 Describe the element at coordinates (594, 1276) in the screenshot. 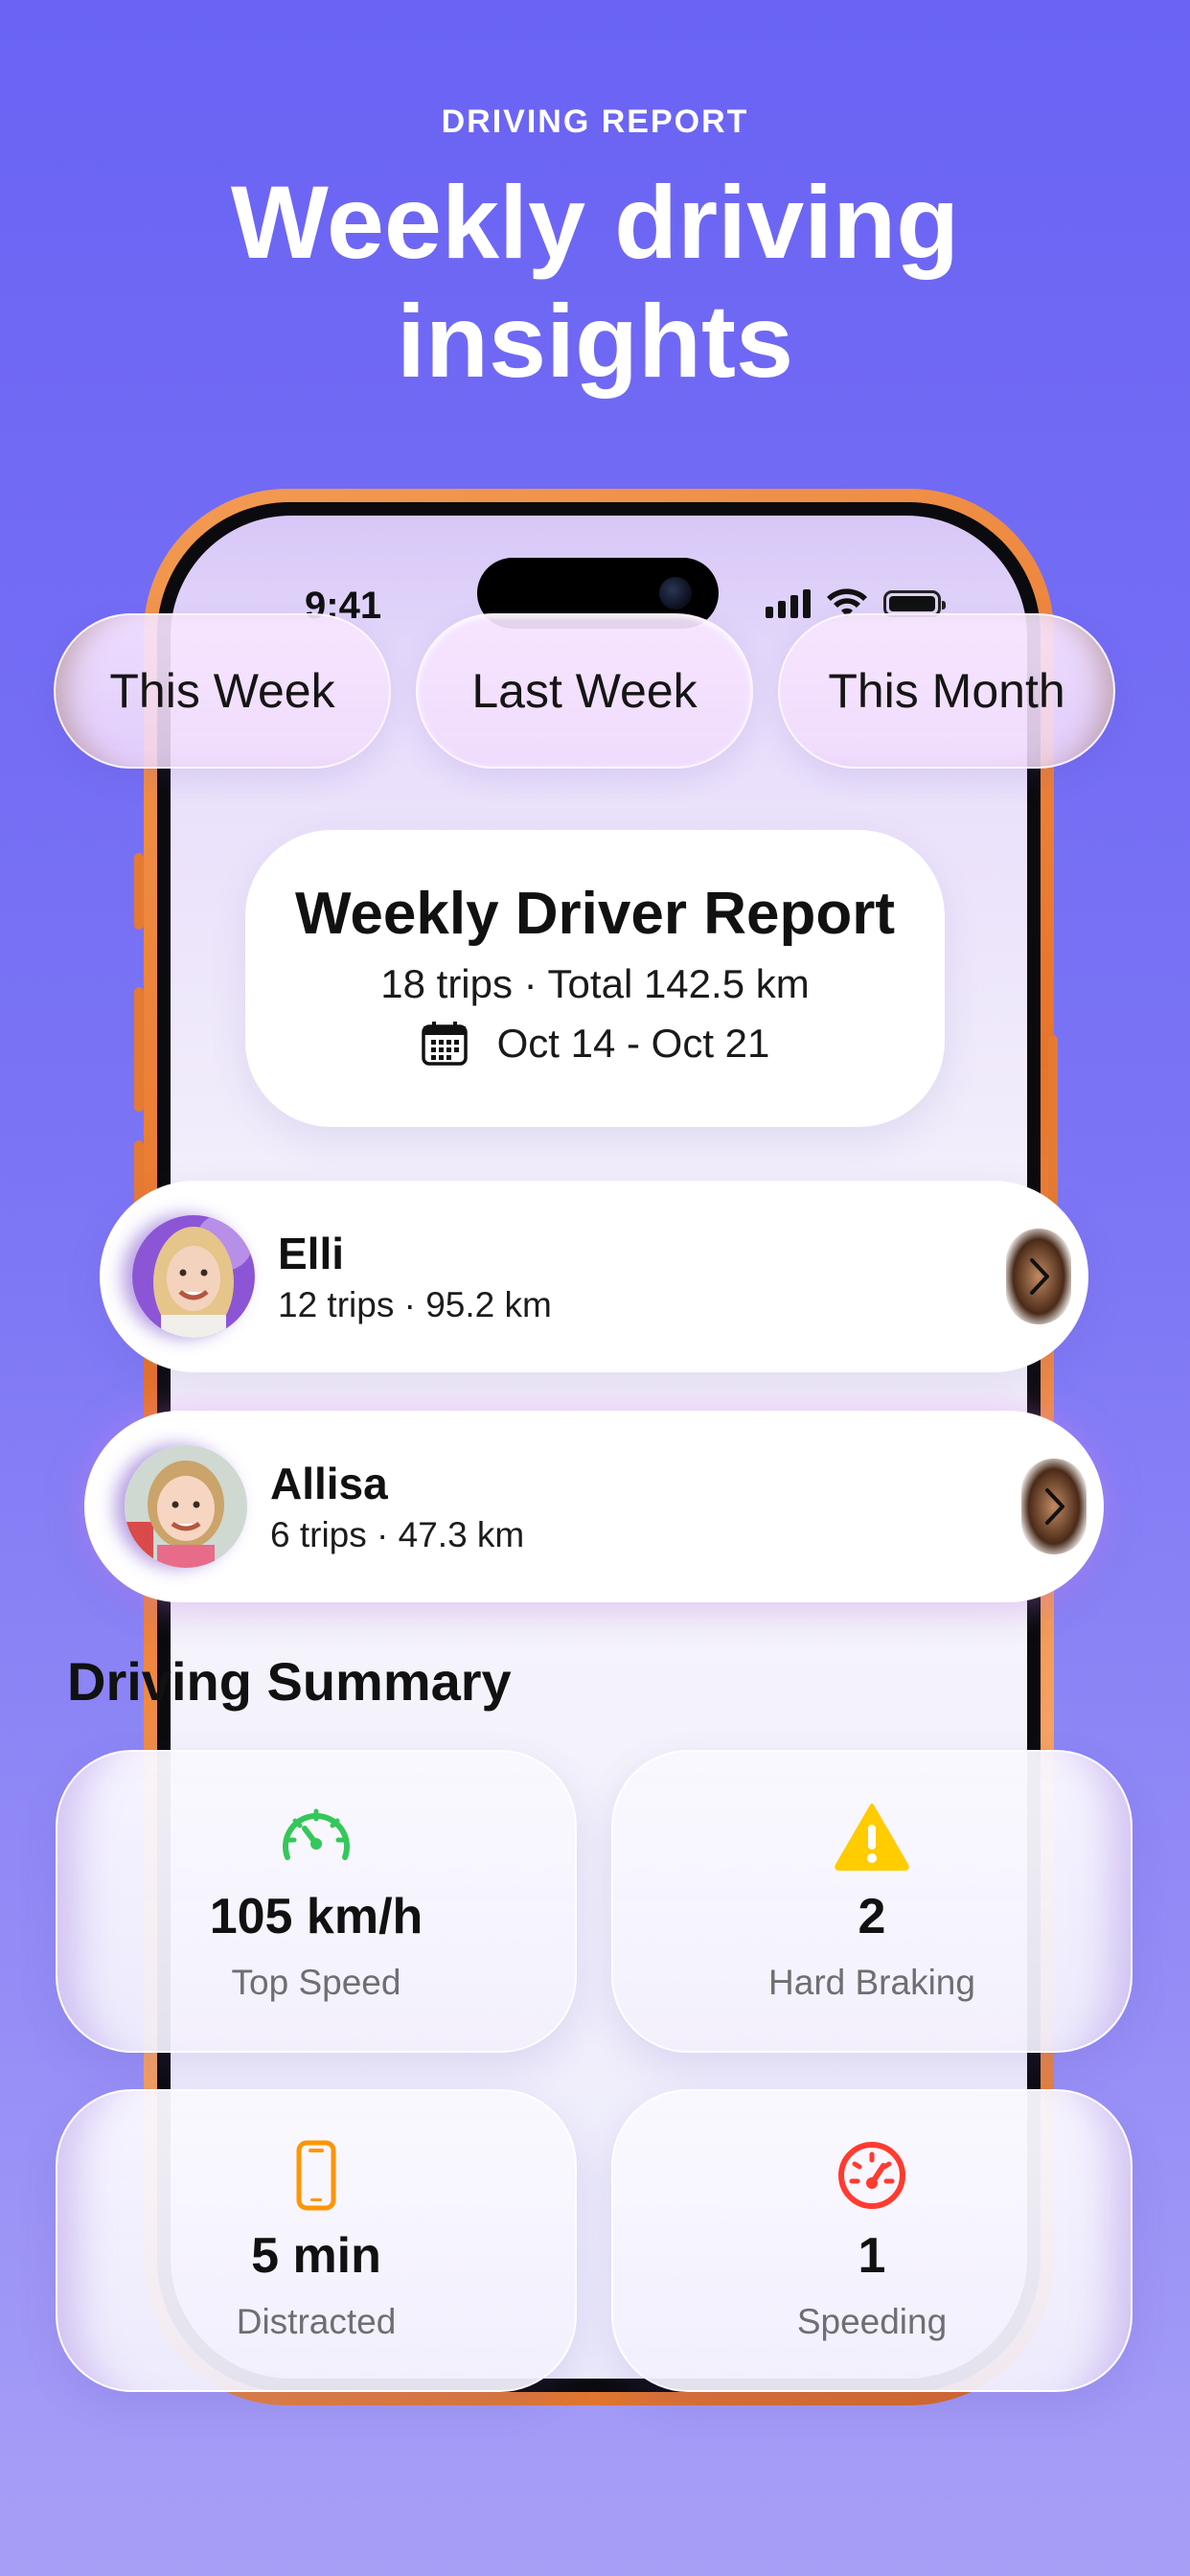

I see `driver-row-elli: Elli 12 trips · 95.2 km` at that location.